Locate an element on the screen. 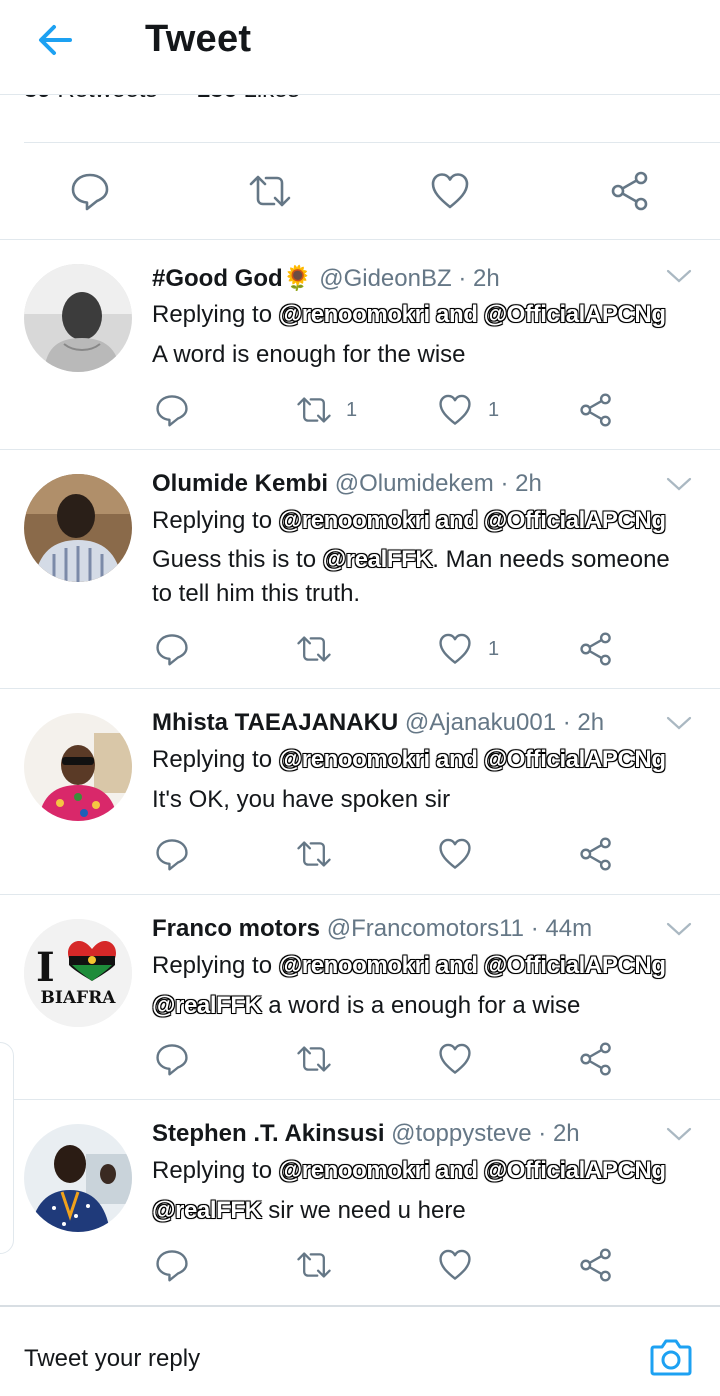  tweet-text-line: to tell him this truth. is located at coordinates (256, 593).